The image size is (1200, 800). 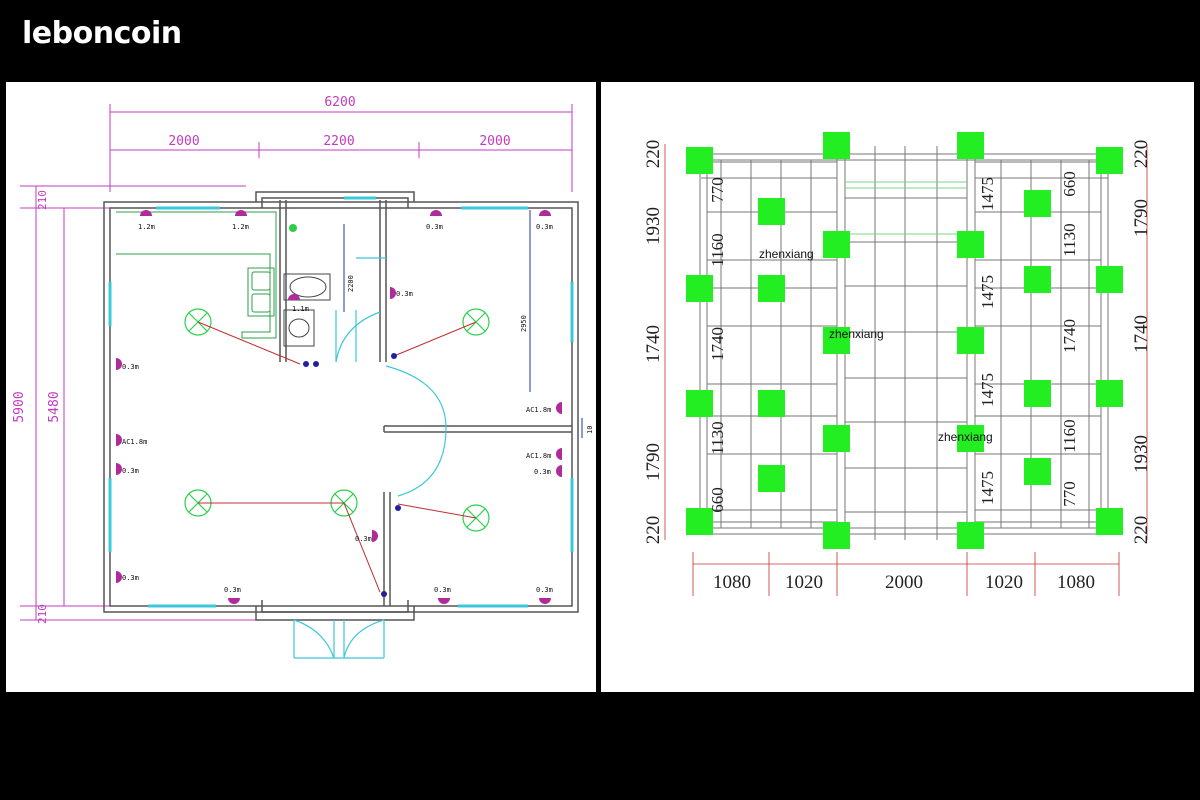 What do you see at coordinates (54, 406) in the screenshot?
I see `dim-inner-height: 5480` at bounding box center [54, 406].